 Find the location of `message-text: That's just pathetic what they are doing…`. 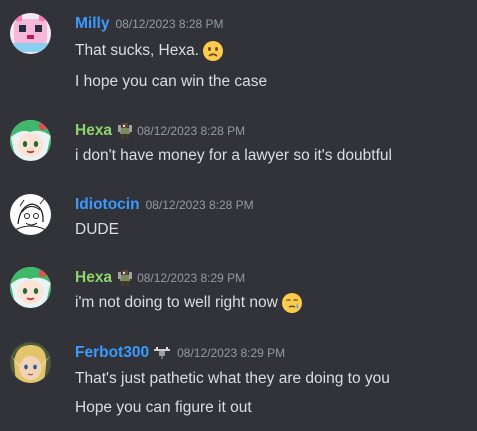

message-text: That's just pathetic what they are doing… is located at coordinates (232, 378).